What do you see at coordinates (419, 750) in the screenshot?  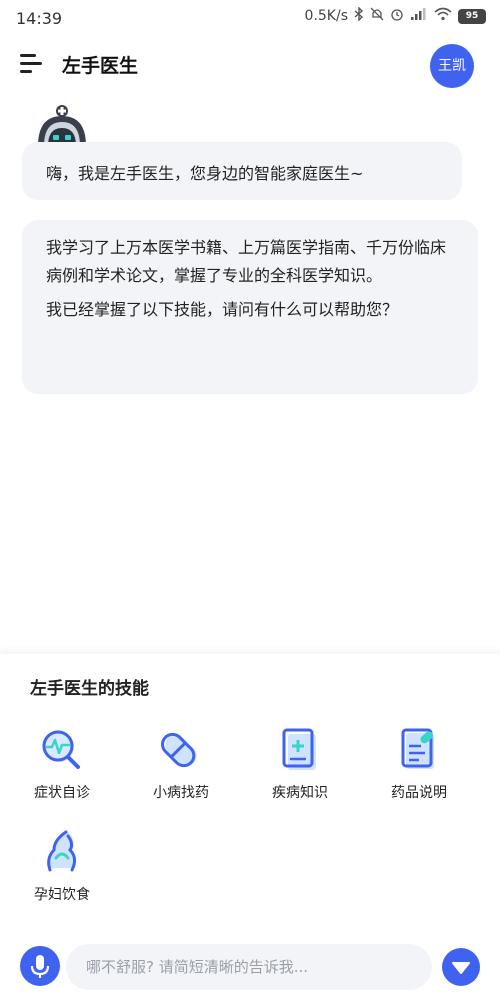 I see `drug-document-icon` at bounding box center [419, 750].